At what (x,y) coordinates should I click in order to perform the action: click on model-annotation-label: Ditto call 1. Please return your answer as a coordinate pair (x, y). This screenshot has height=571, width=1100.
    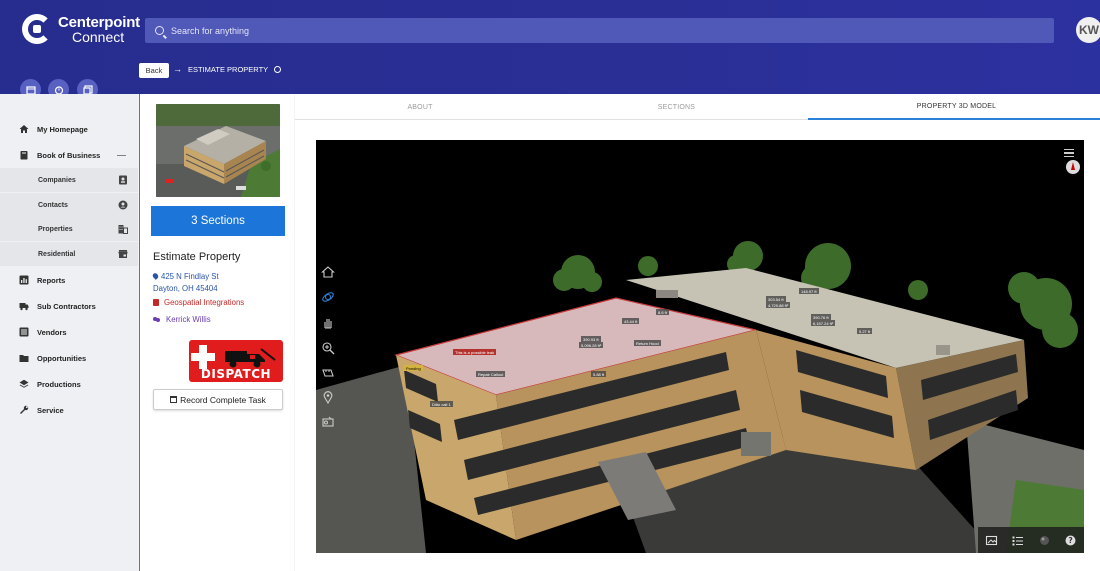
    Looking at the image, I should click on (441, 404).